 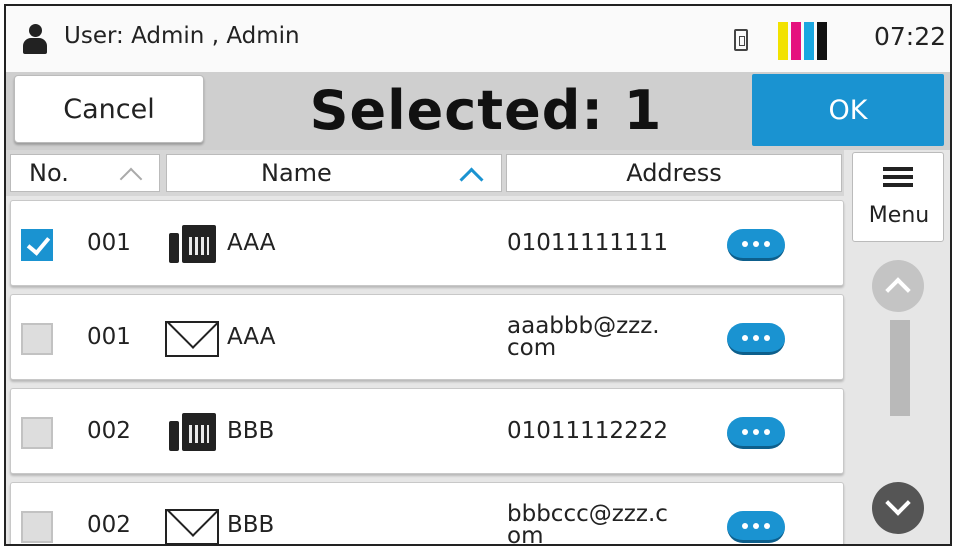 I want to click on user-label: User: Admin , Admin, so click(x=182, y=36).